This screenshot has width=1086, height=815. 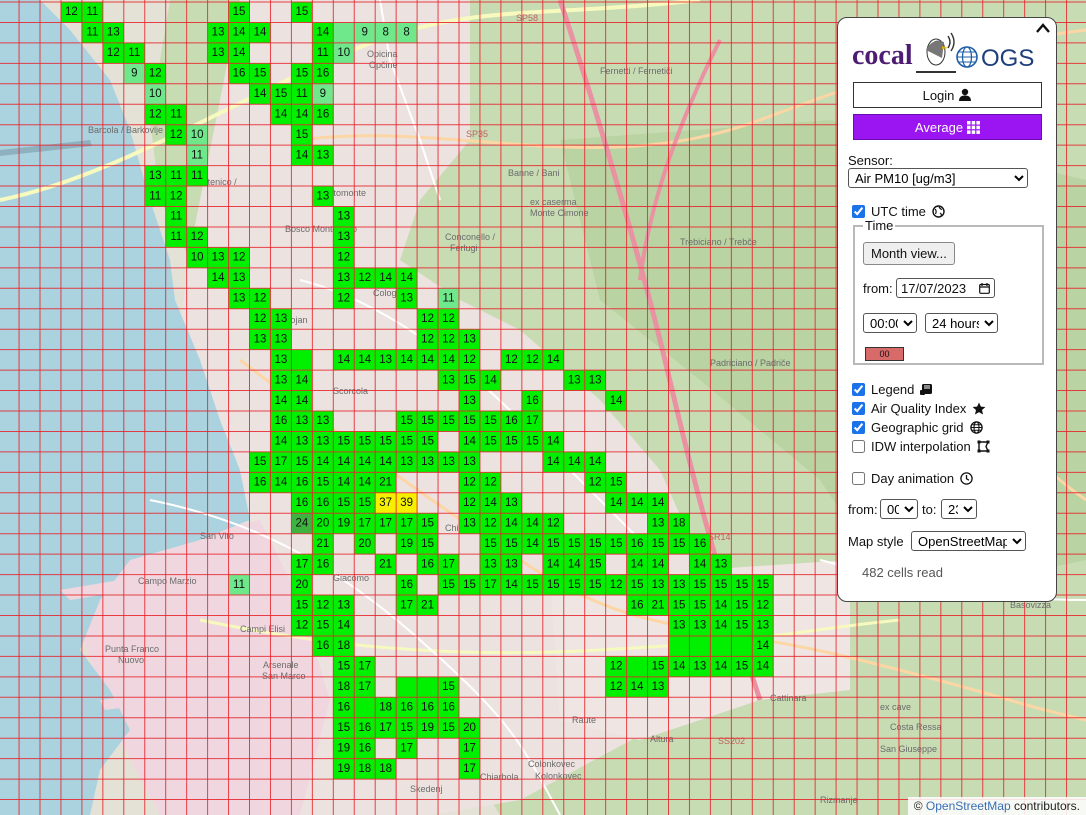 I want to click on map-style-select: OpenStreetMap, so click(x=968, y=541).